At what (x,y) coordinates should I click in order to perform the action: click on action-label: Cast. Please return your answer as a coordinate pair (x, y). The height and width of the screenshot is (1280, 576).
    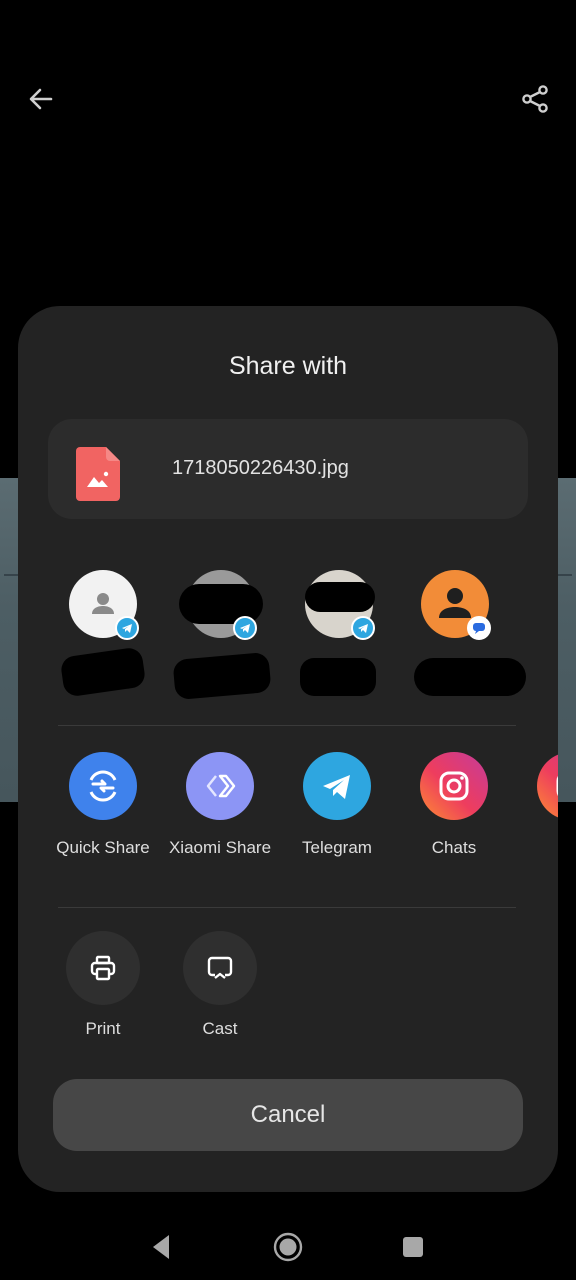
    Looking at the image, I should click on (220, 1028).